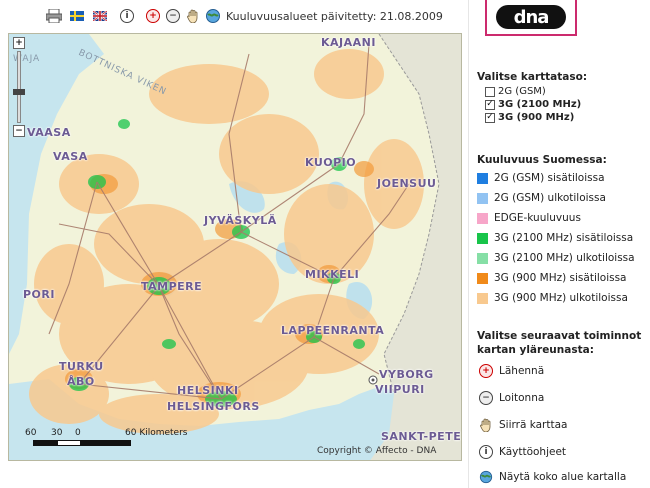  I want to click on layer-label: 3G (900 MHz), so click(536, 117).